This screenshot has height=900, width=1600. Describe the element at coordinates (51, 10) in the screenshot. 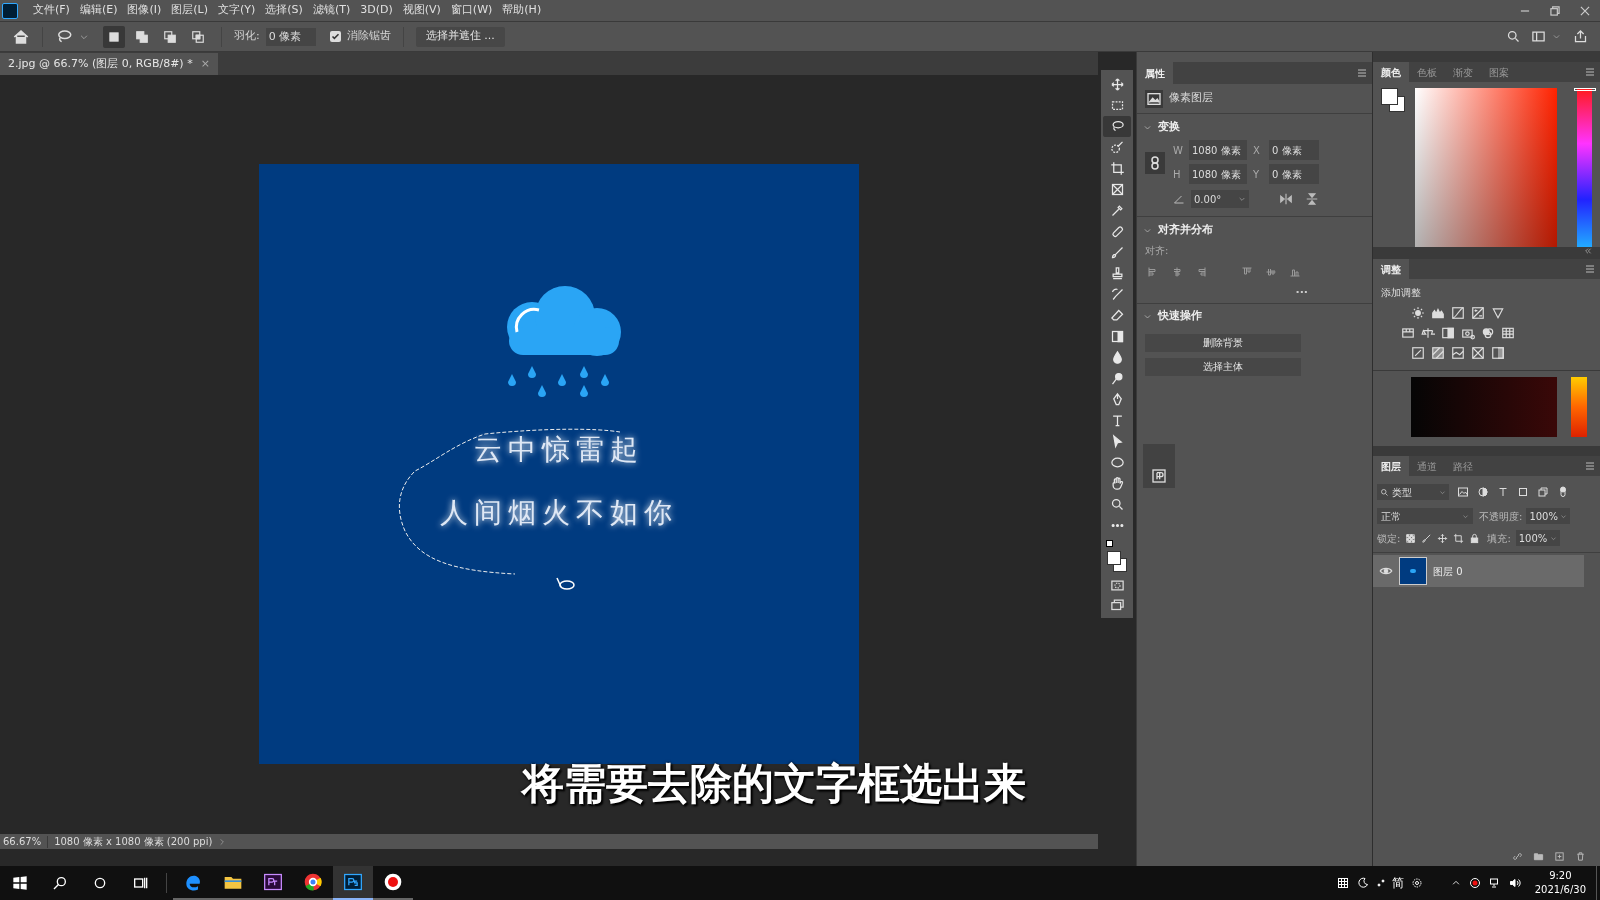

I see `menu-item: 文件(F)` at that location.